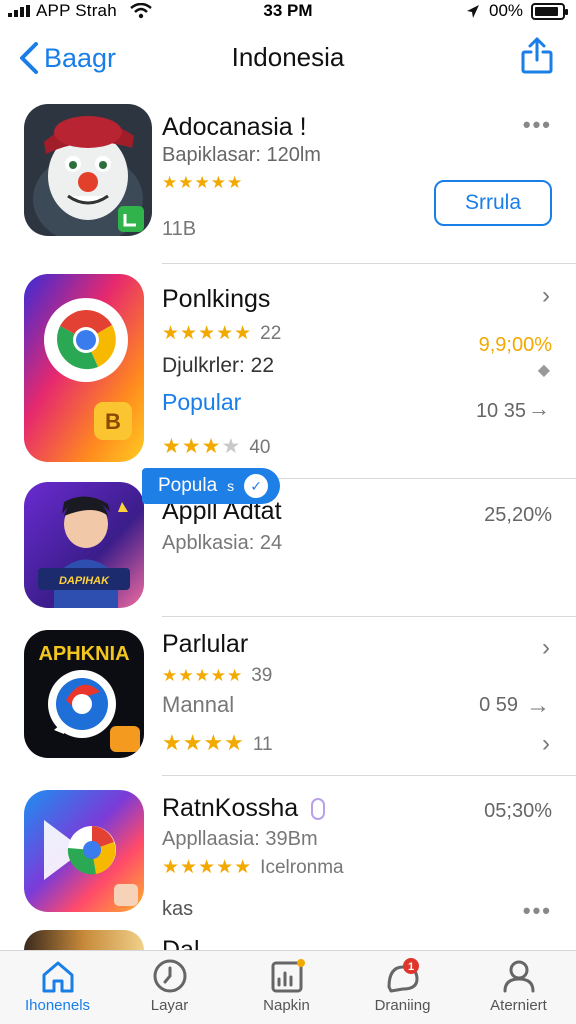  Describe the element at coordinates (222, 333) in the screenshot. I see `rating-stars: ★★★★★ 22` at that location.